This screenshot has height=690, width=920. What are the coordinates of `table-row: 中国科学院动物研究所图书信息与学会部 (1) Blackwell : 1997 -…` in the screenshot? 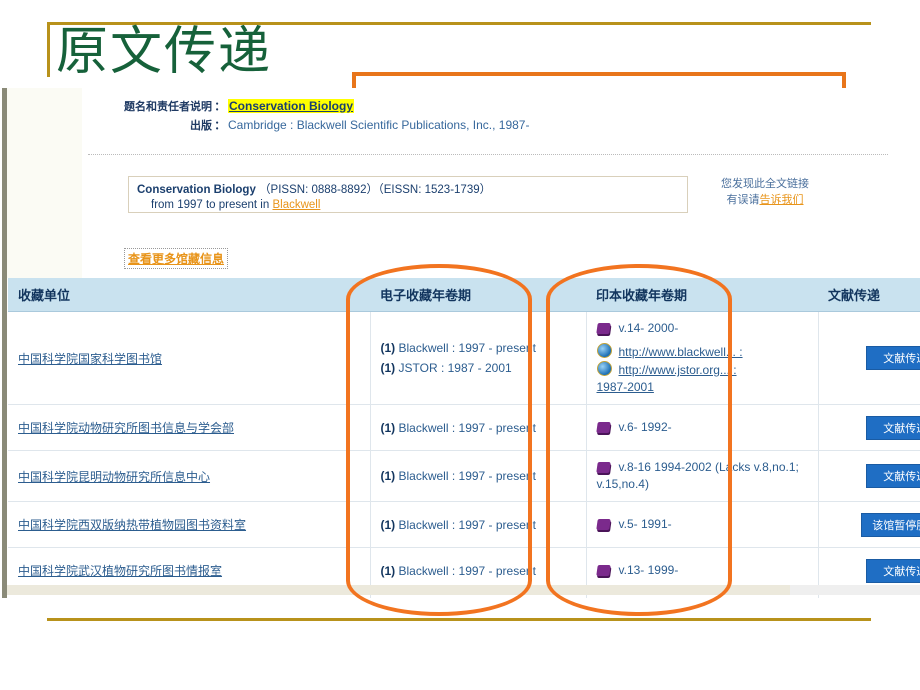 It's located at (464, 427).